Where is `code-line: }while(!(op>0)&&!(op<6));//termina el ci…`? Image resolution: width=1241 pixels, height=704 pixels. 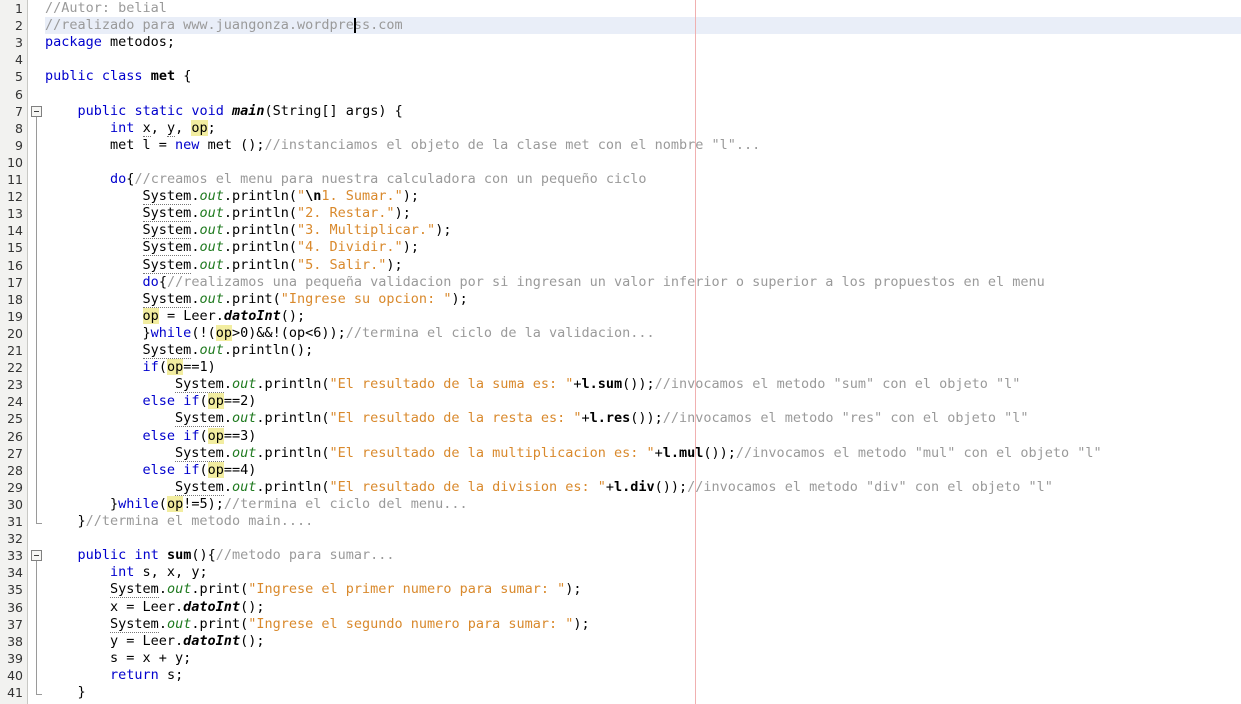 code-line: }while(!(op>0)&&!(op<6));//termina el ci… is located at coordinates (350, 333).